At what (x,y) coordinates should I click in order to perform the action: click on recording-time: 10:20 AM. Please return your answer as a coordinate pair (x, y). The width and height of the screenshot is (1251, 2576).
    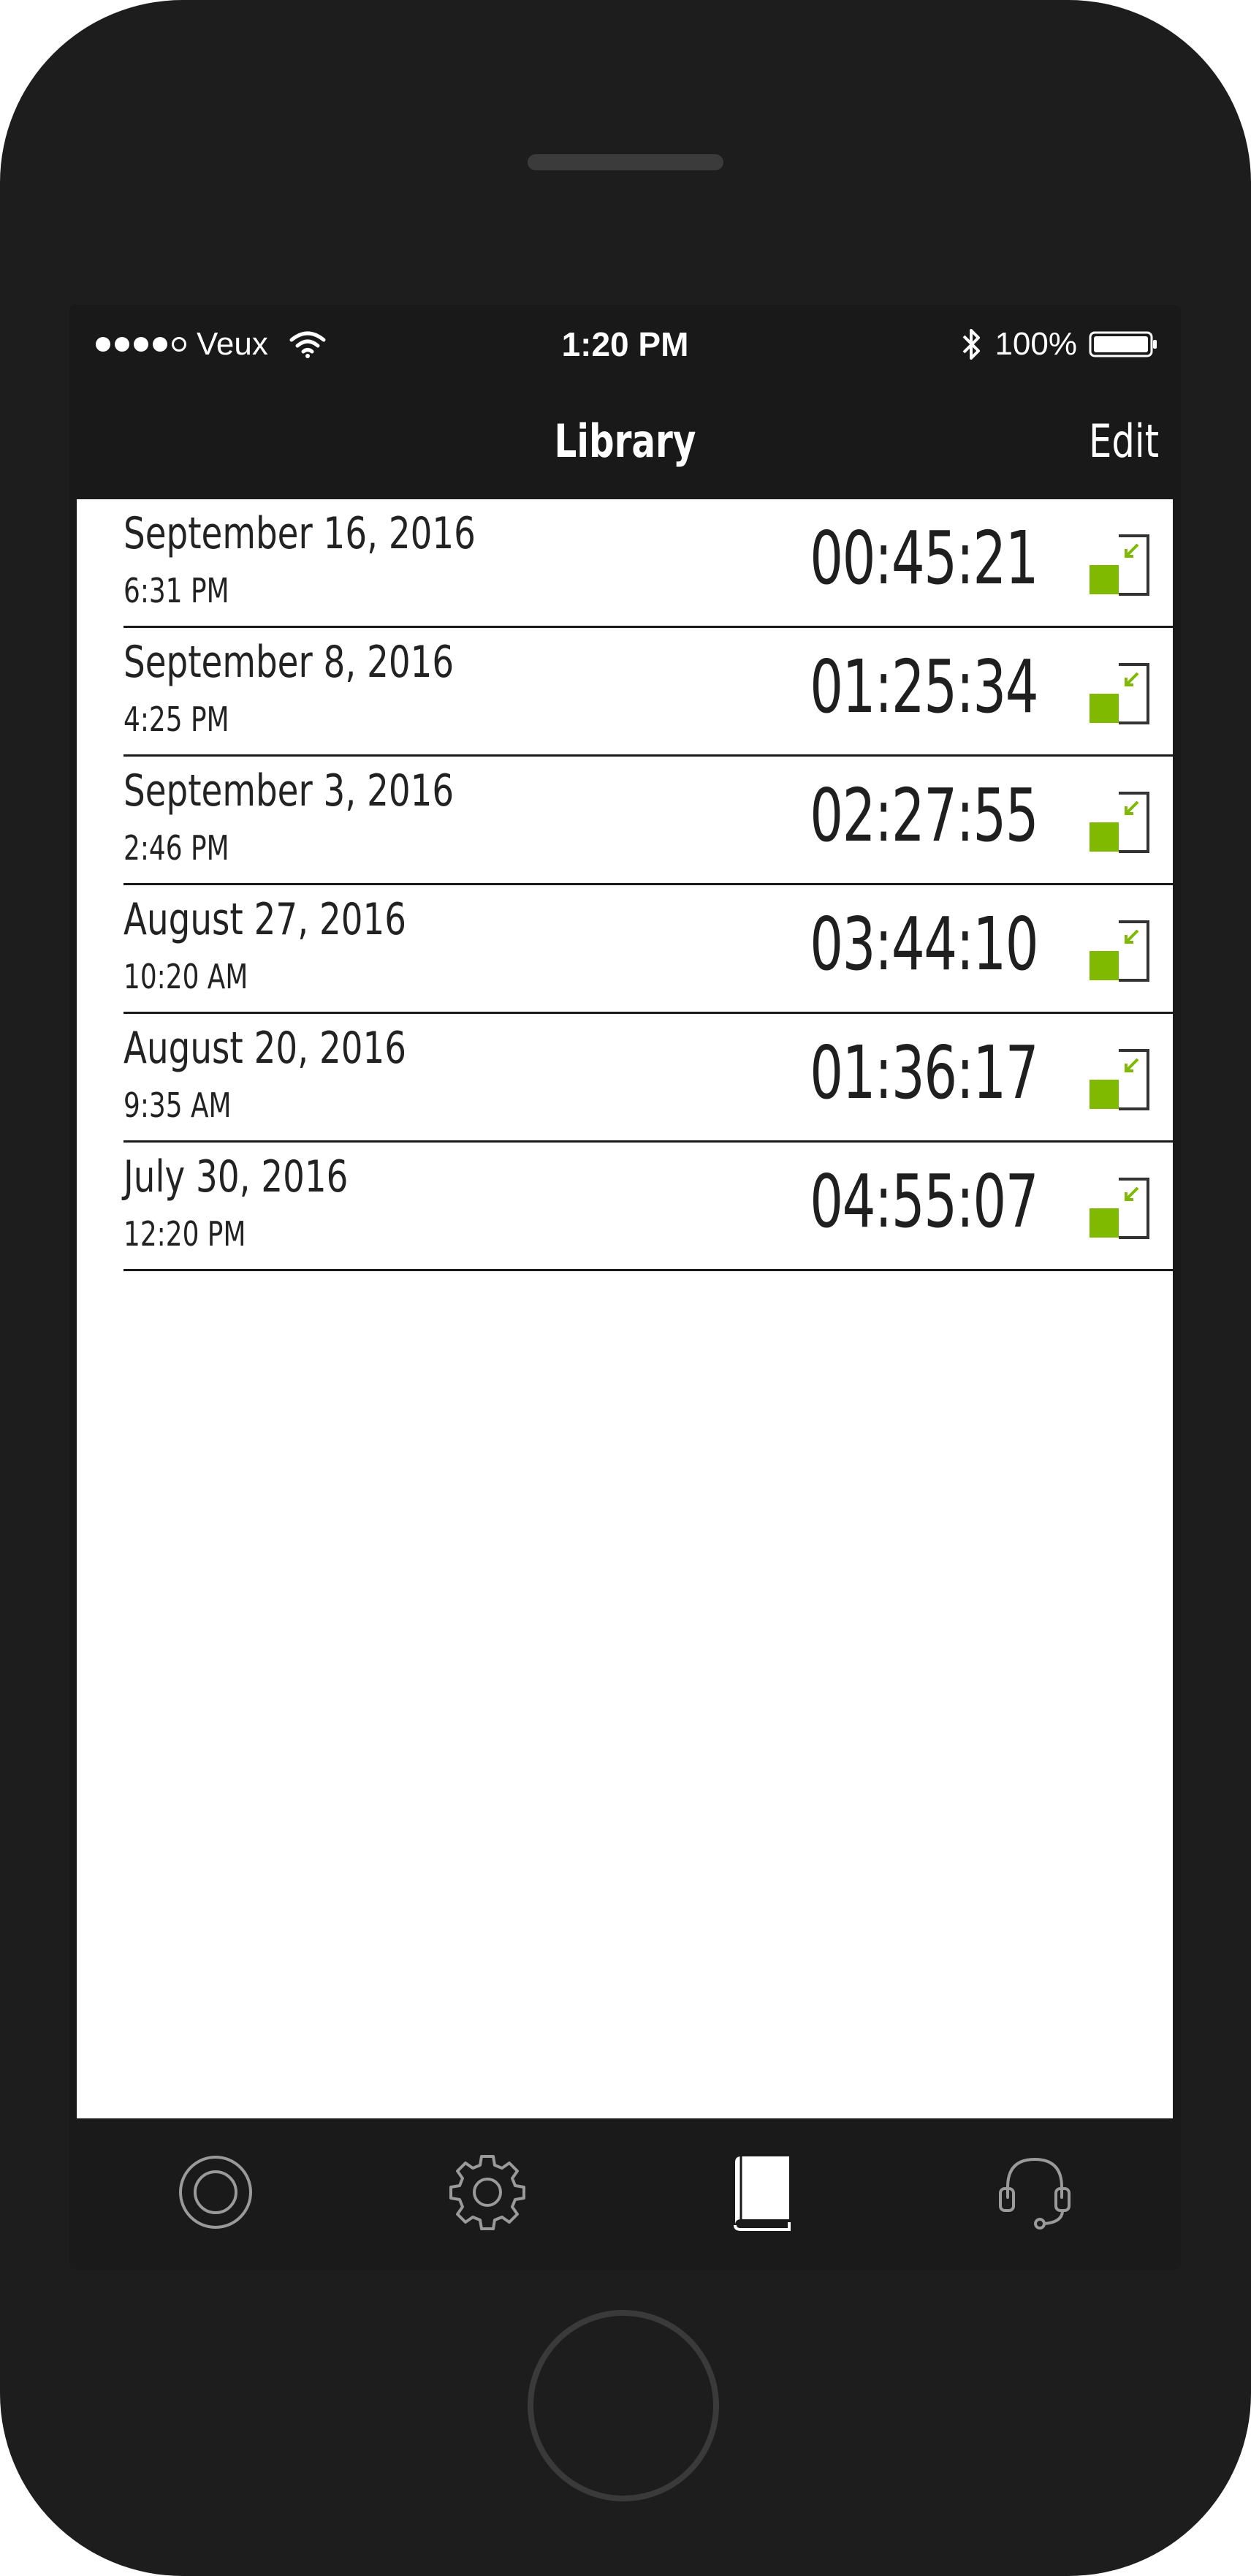
    Looking at the image, I should click on (185, 976).